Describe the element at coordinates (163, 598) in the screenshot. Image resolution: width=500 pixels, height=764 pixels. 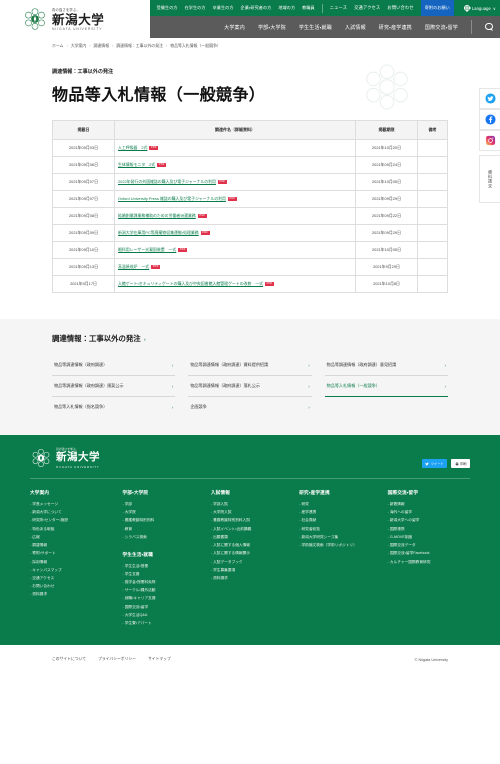
I see `footer-link: 就職・キャリア支援` at that location.